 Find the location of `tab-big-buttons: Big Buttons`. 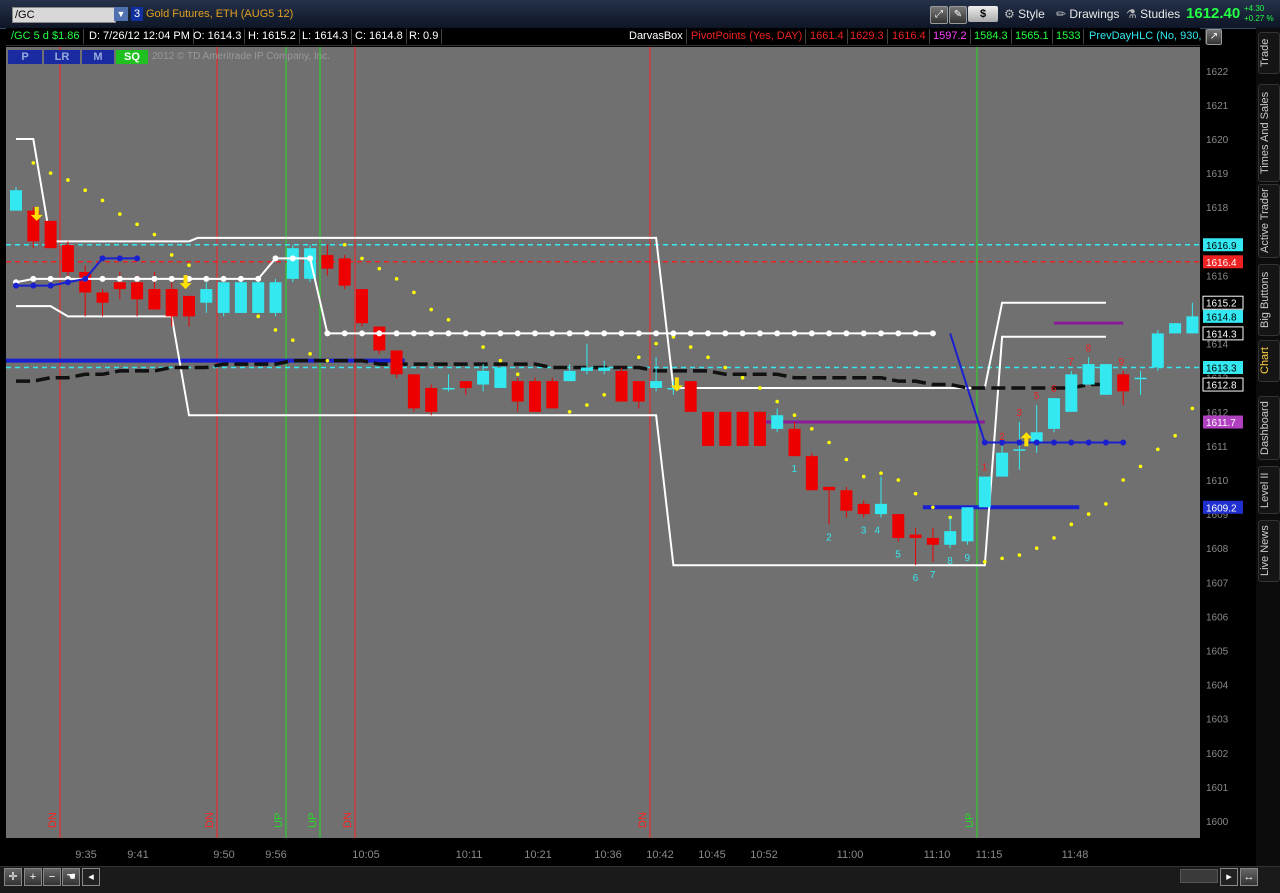

tab-big-buttons: Big Buttons is located at coordinates (1269, 300).